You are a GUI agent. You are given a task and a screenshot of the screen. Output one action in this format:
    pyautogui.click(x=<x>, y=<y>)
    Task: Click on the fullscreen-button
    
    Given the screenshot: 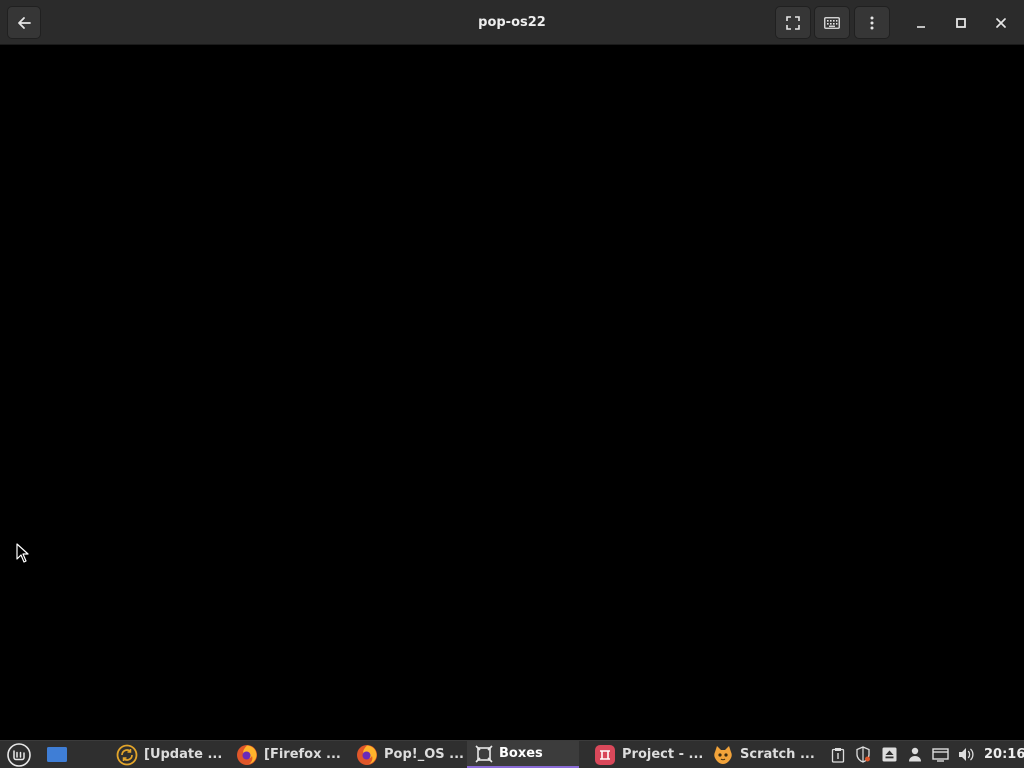 What is the action you would take?
    pyautogui.click(x=793, y=22)
    